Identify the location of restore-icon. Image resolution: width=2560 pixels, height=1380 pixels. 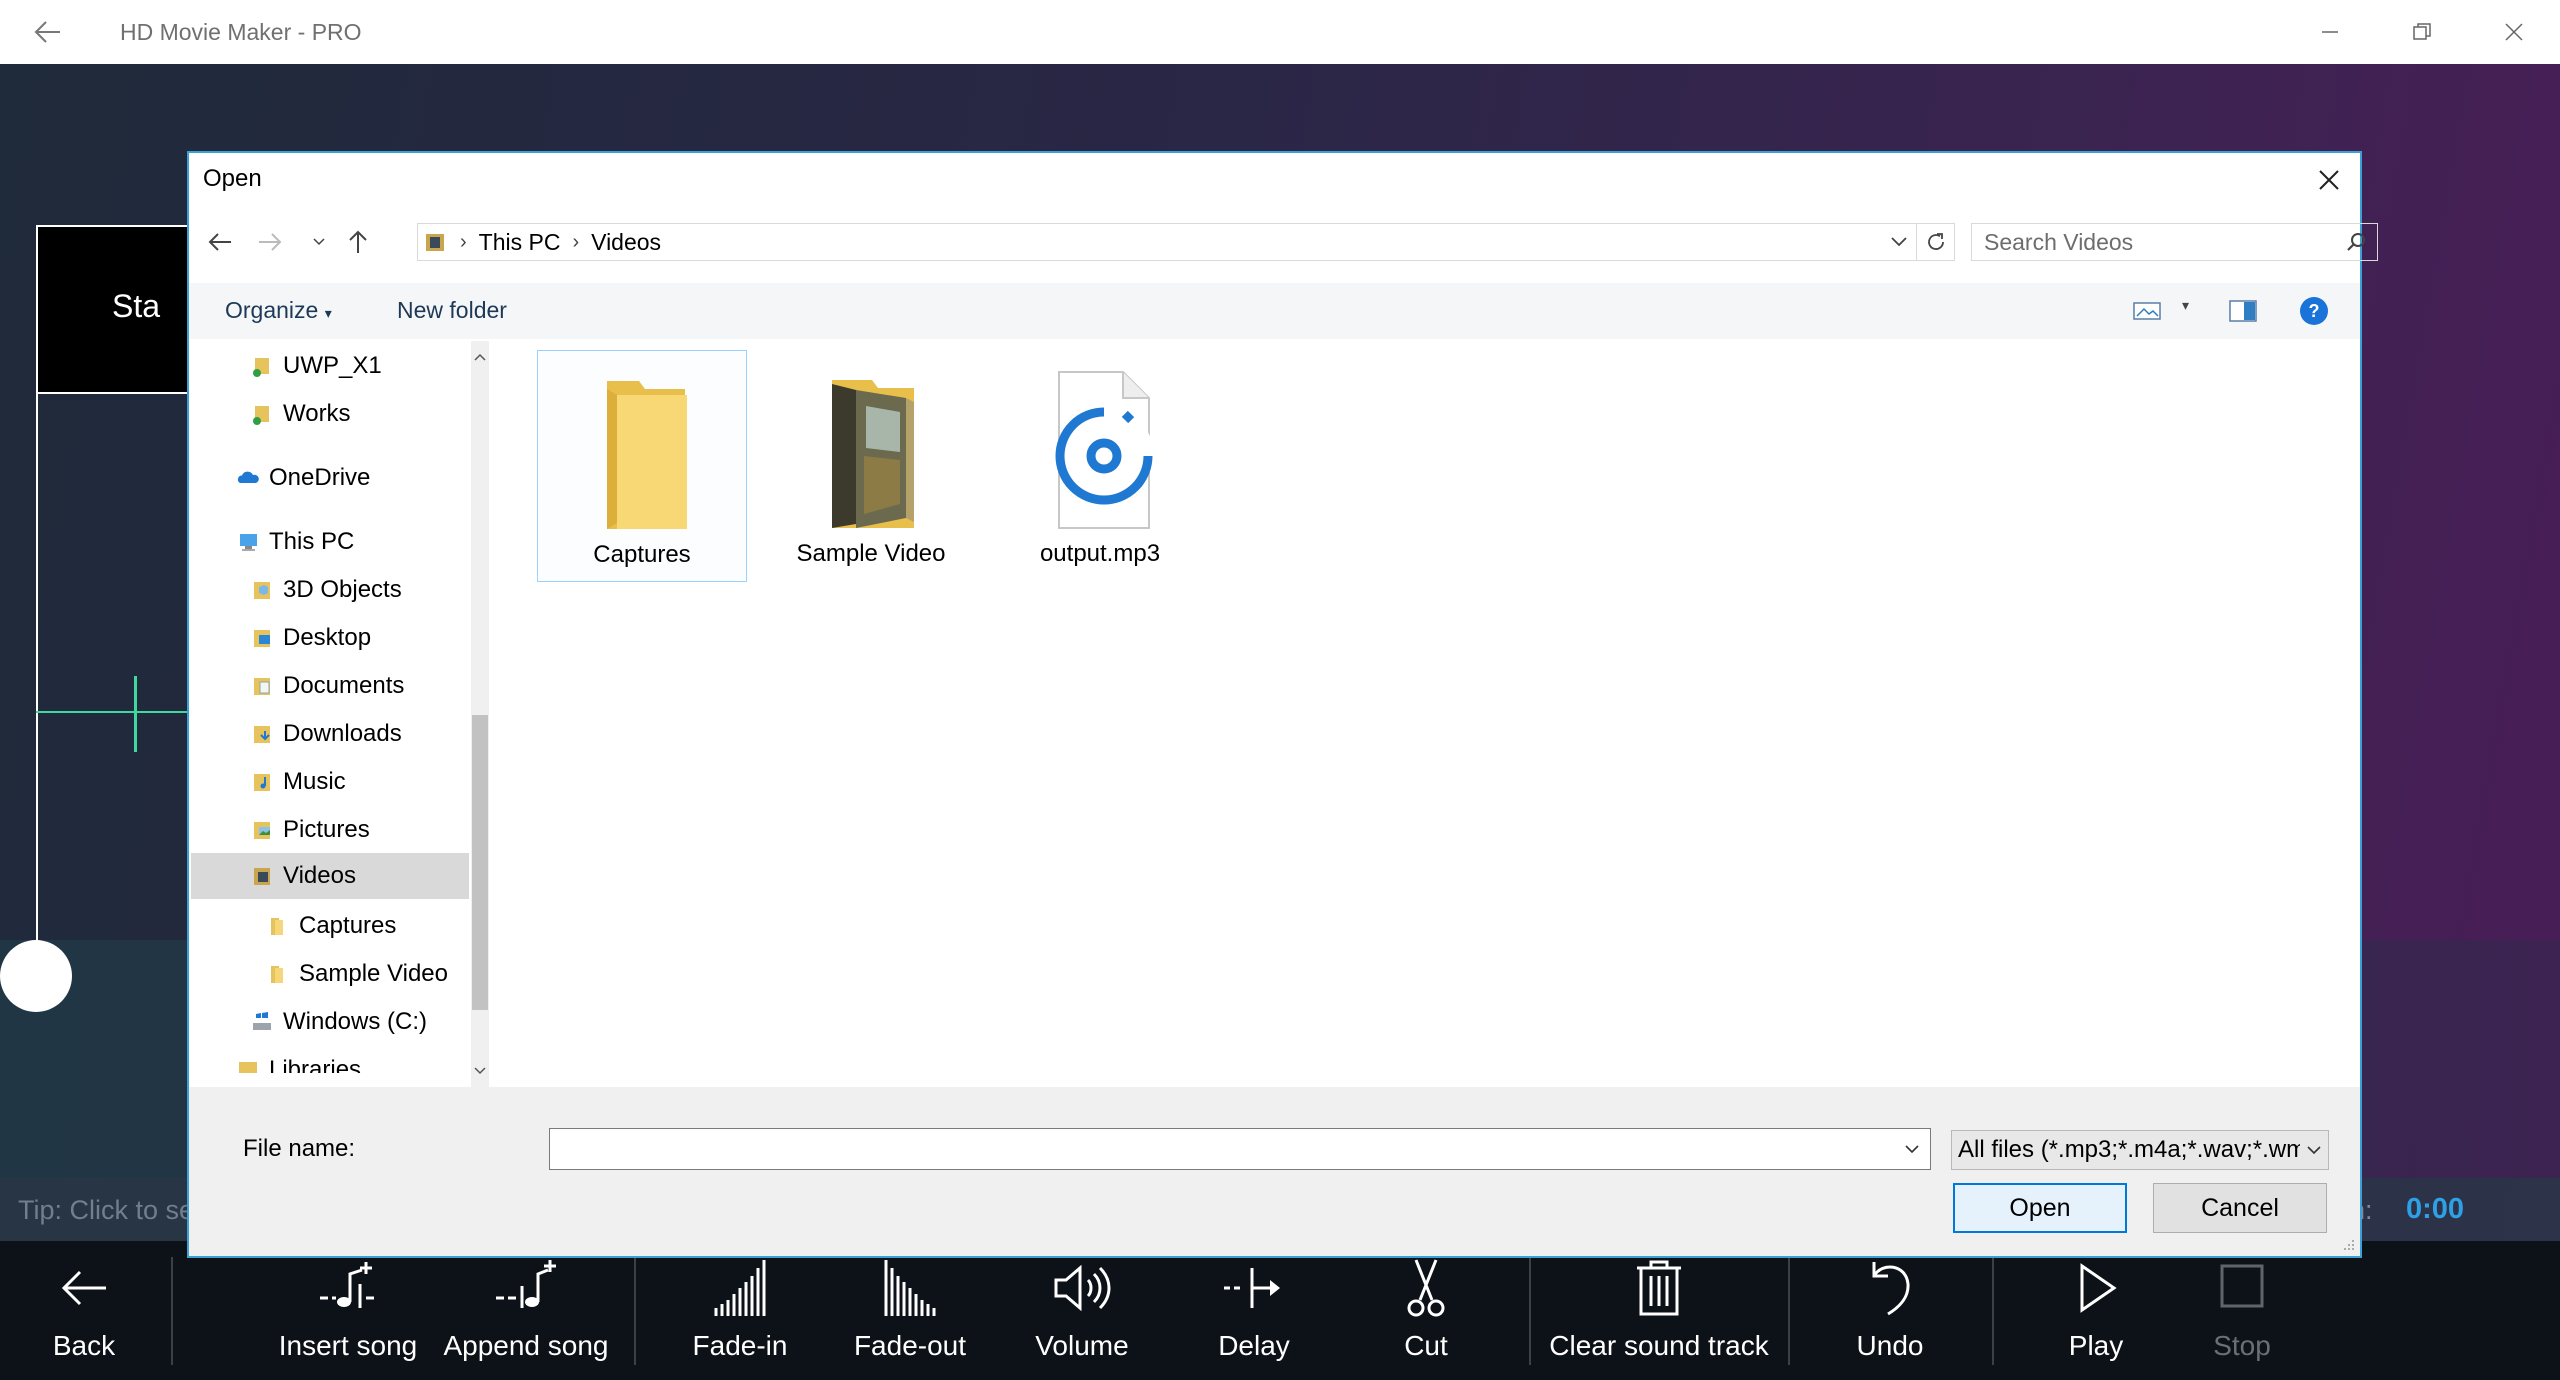
(2422, 31).